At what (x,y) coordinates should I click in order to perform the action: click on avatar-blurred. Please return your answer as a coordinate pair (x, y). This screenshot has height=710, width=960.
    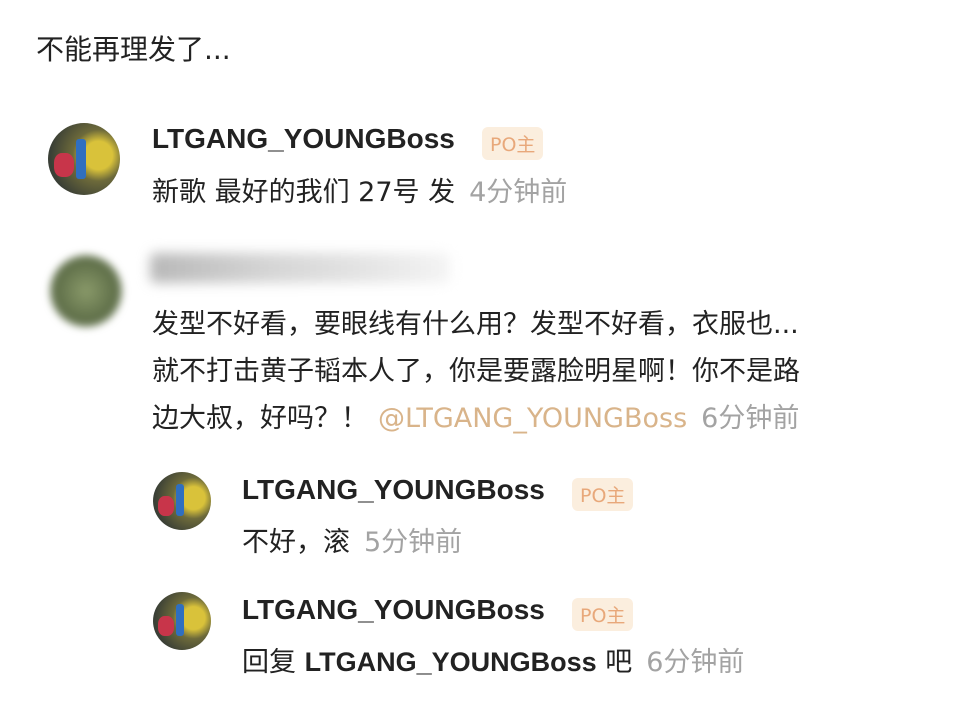
    Looking at the image, I should click on (86, 291).